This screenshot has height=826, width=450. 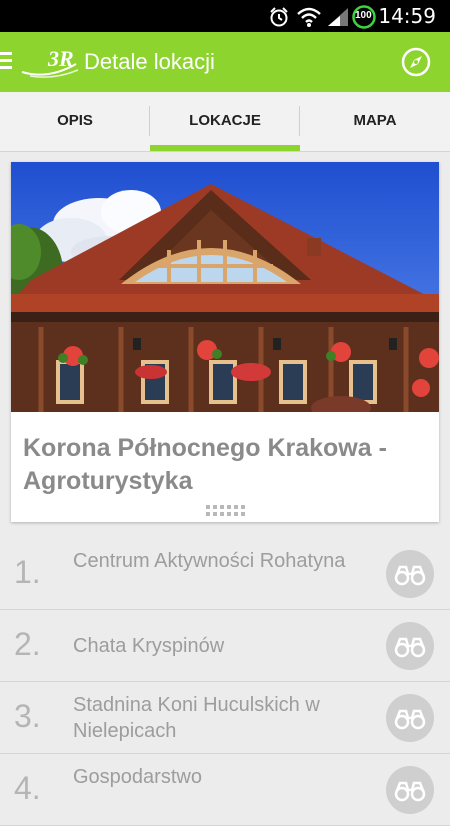 I want to click on logo-text: 3R, so click(x=60, y=58).